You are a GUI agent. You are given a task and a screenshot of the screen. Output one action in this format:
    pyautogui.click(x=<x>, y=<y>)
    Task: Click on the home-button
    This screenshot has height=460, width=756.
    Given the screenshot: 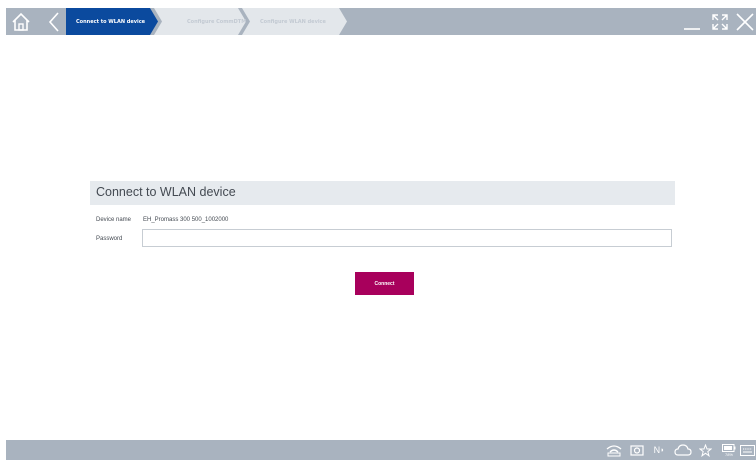 What is the action you would take?
    pyautogui.click(x=21, y=21)
    